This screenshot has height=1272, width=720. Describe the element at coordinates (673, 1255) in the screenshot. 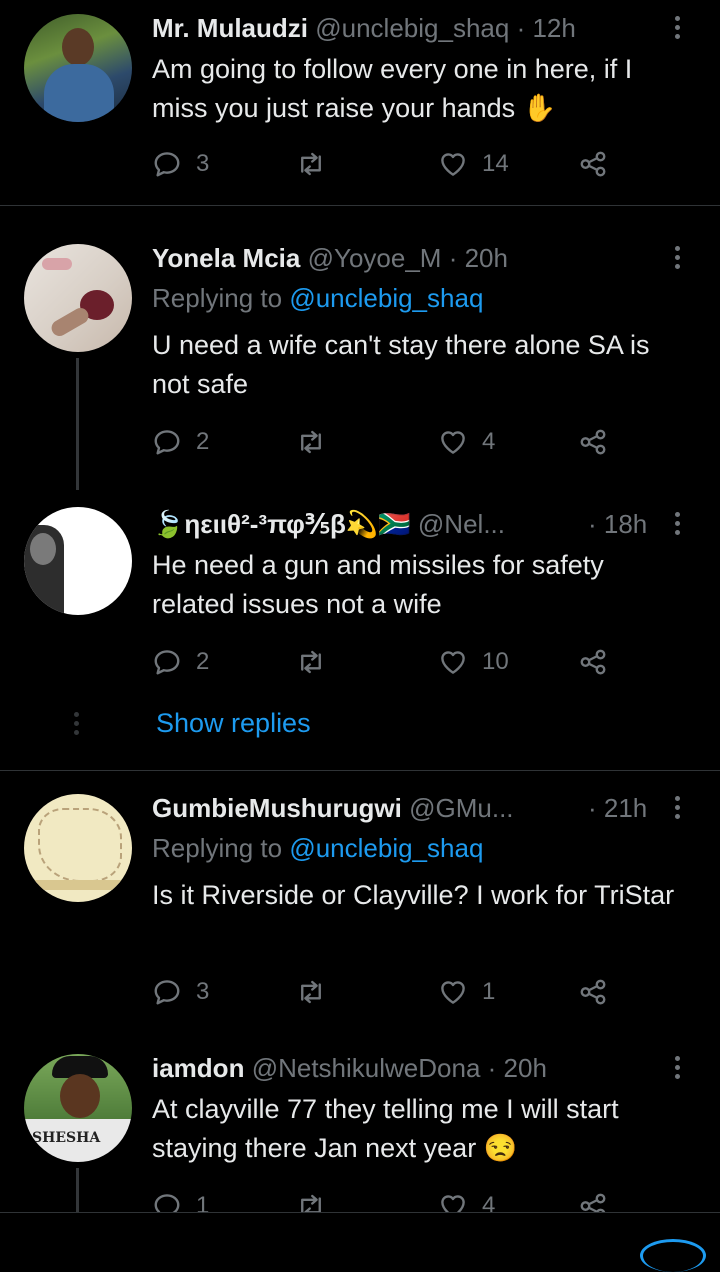

I see `compose-button-edge` at that location.